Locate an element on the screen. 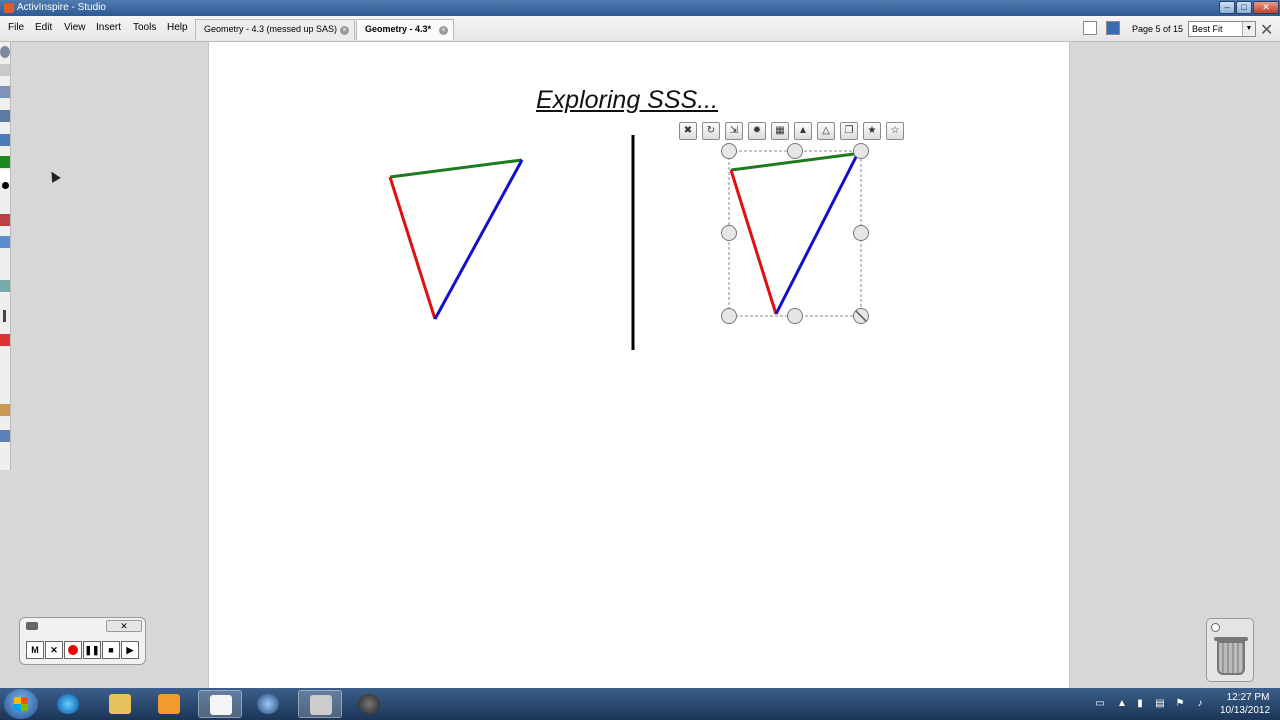 The image size is (1280, 720). resize-handle-top is located at coordinates (795, 151).